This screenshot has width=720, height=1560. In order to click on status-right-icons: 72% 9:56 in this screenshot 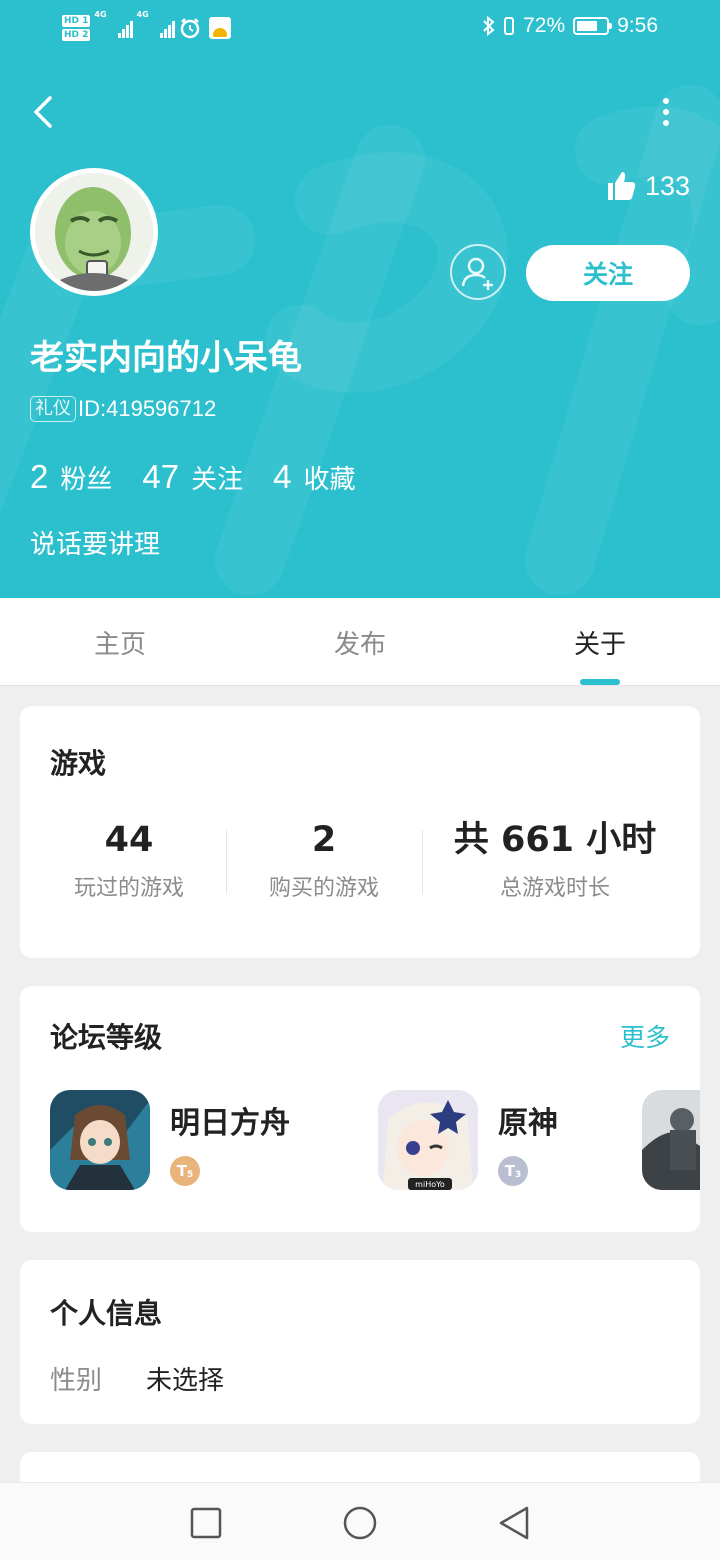, I will do `click(570, 26)`.